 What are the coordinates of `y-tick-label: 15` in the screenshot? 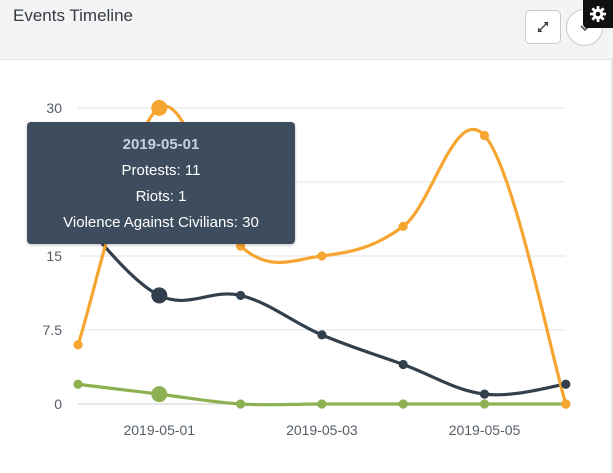 It's located at (54, 256).